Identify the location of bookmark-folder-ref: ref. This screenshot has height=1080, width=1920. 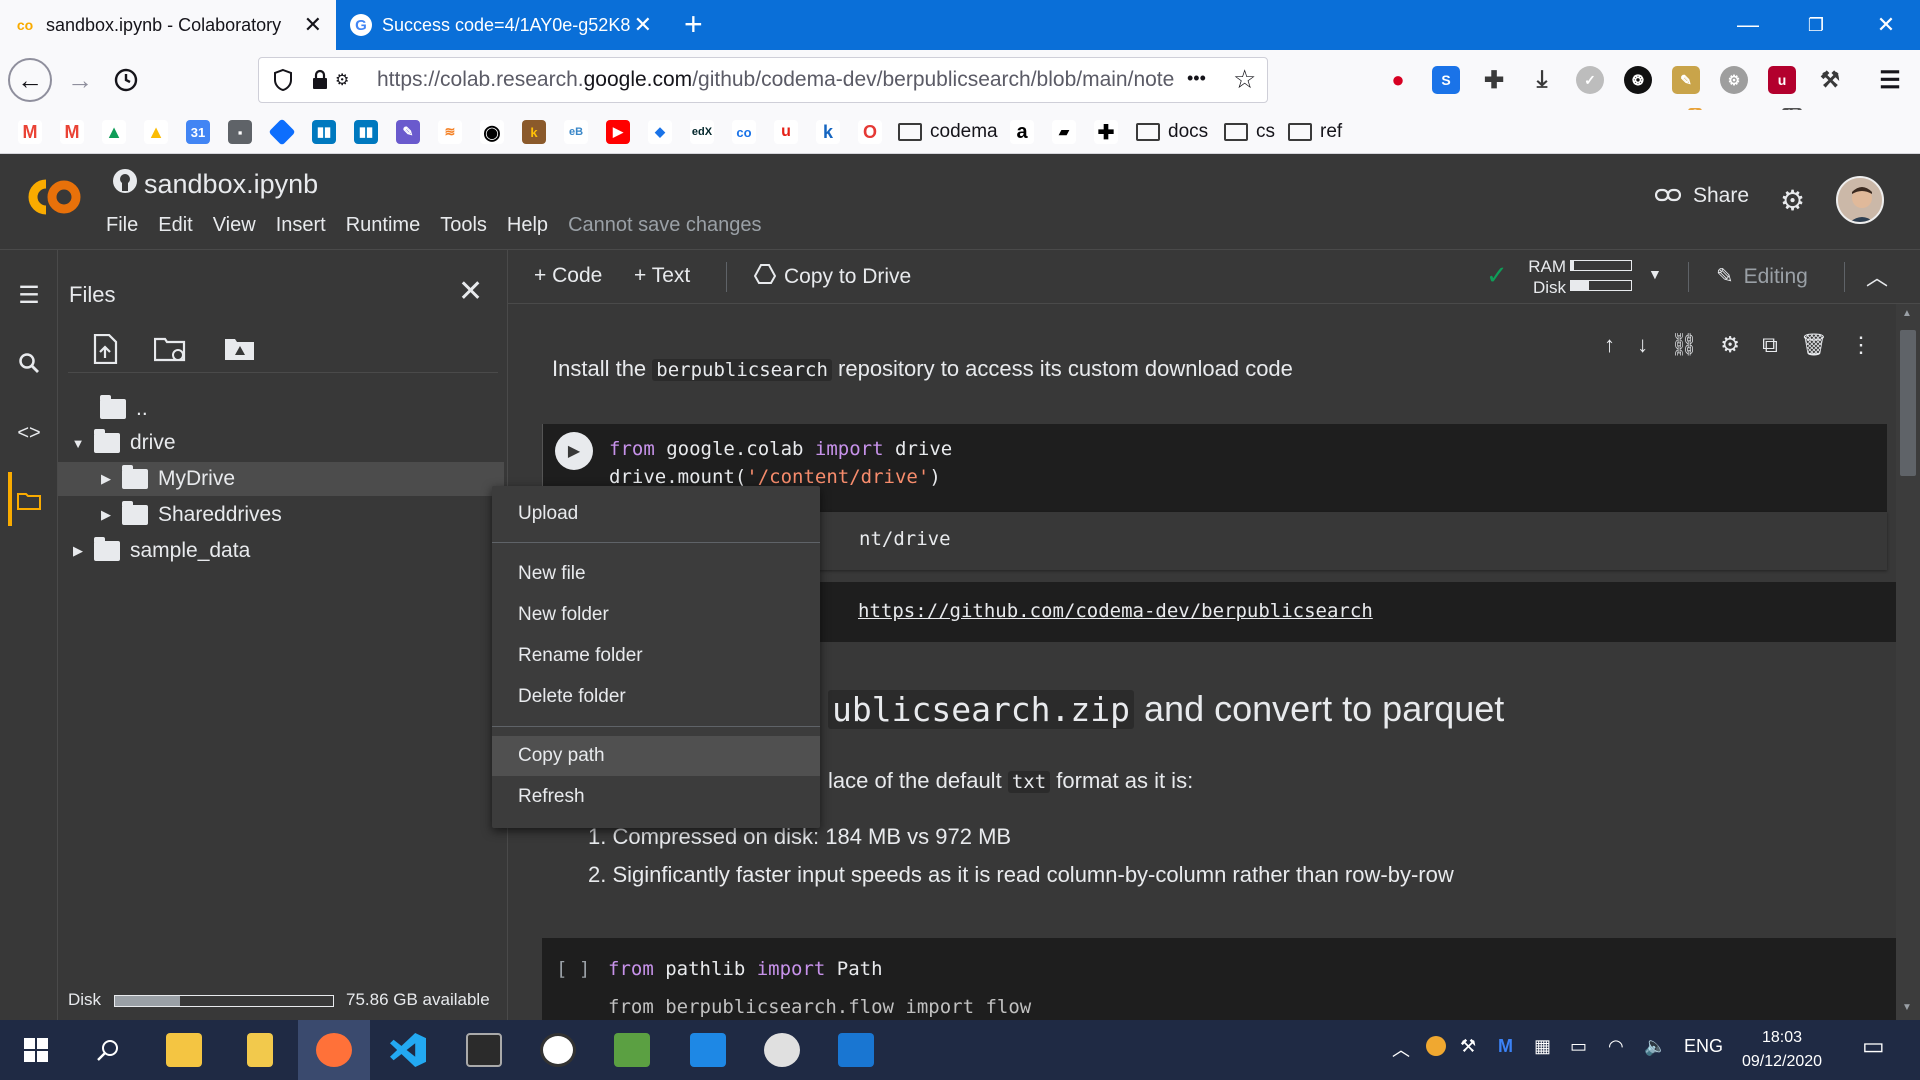
(1315, 132).